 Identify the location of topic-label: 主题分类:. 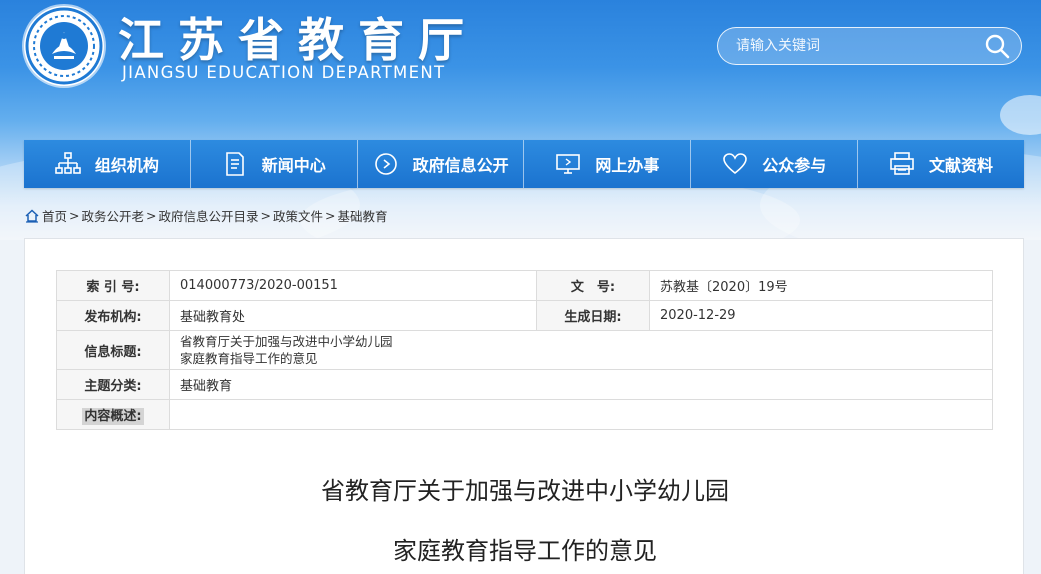
(113, 384).